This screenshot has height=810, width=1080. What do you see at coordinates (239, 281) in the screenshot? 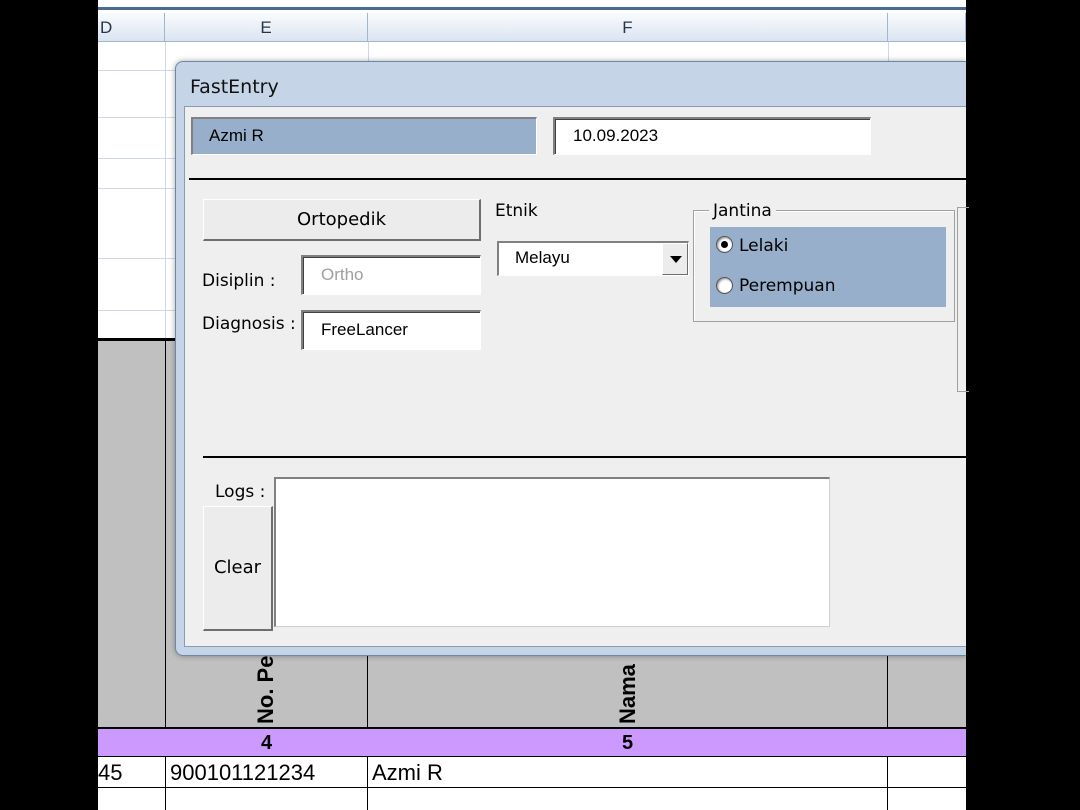
I see `disiplin-label: Disiplin :` at bounding box center [239, 281].